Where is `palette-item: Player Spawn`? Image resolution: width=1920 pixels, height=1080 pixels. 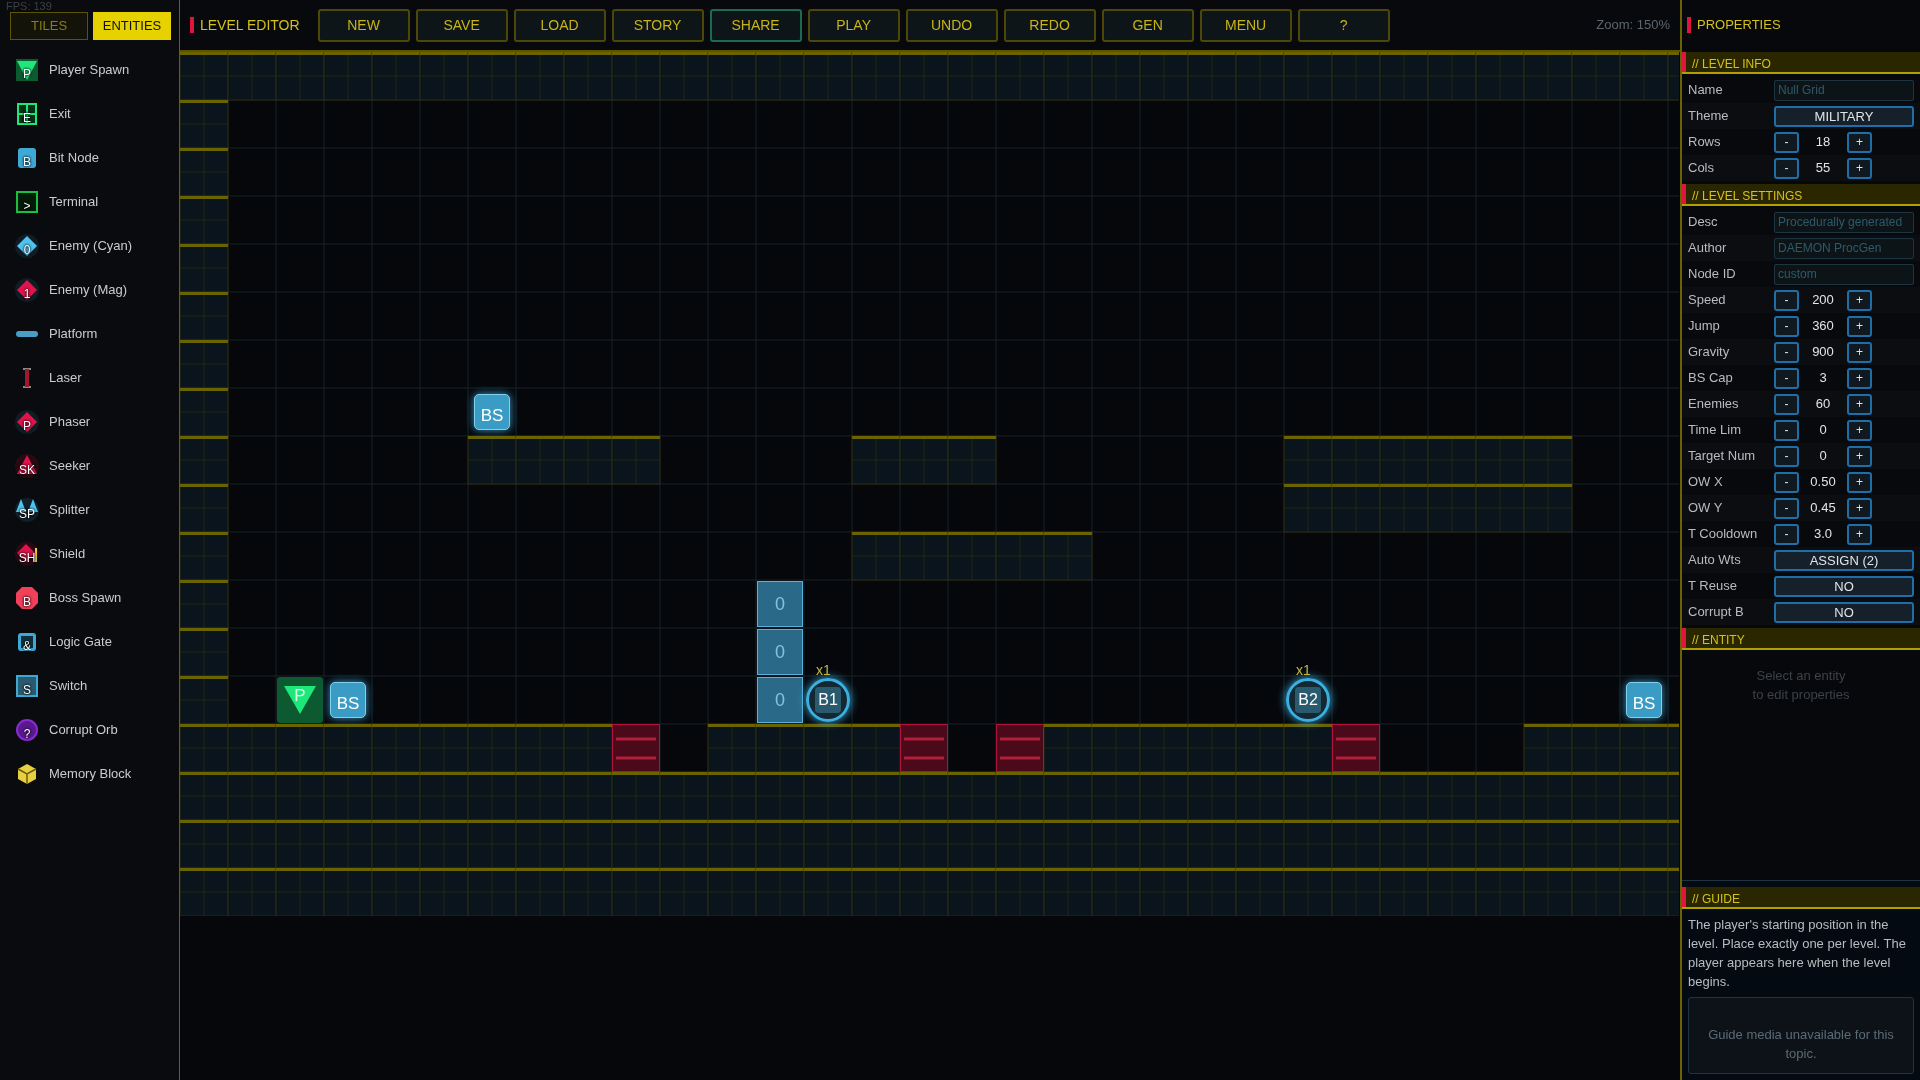 palette-item: Player Spawn is located at coordinates (89, 70).